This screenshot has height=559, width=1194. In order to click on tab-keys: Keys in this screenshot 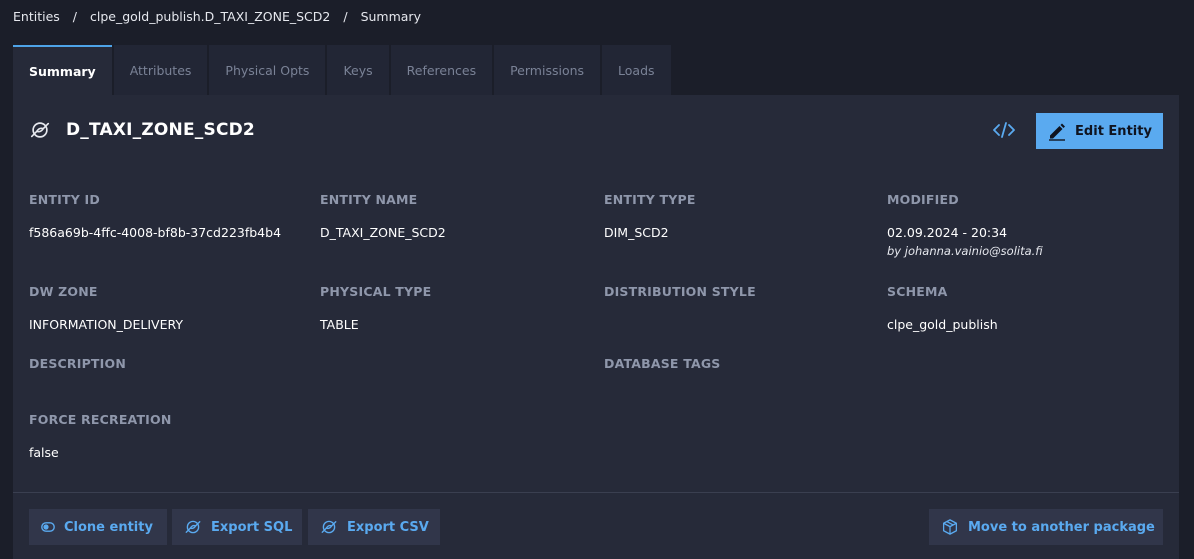, I will do `click(358, 70)`.